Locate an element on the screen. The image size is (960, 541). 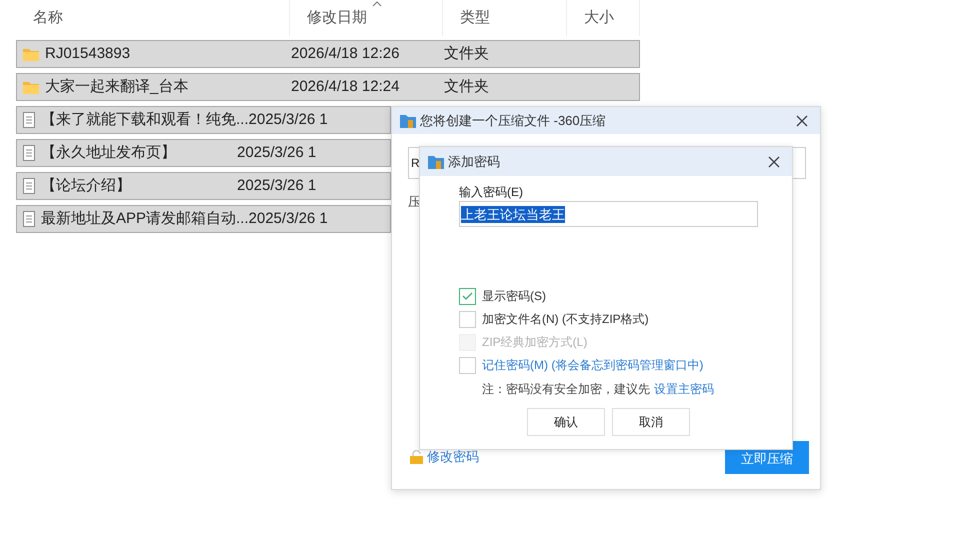
set-master-password-link: 设置主密码 is located at coordinates (684, 389).